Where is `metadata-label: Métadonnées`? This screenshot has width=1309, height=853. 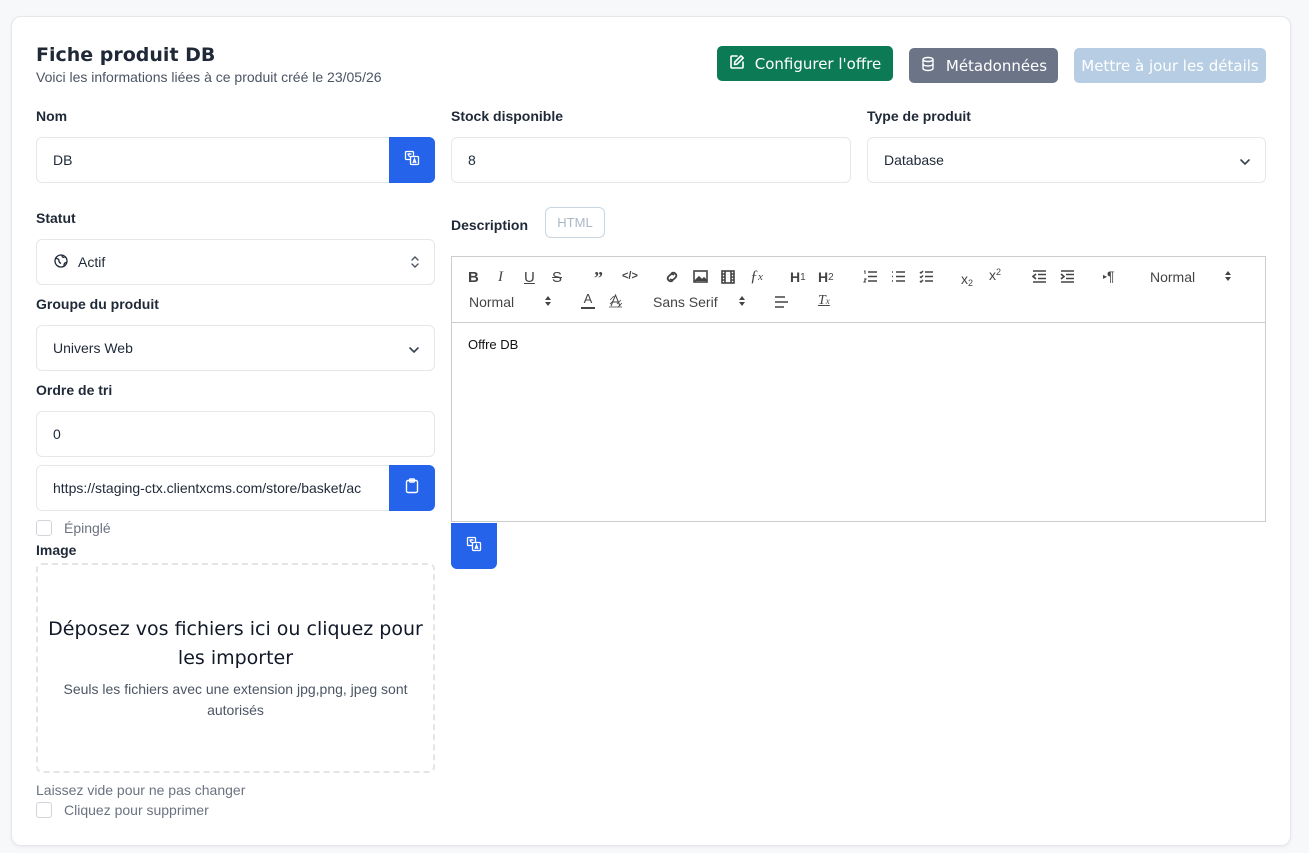 metadata-label: Métadonnées is located at coordinates (996, 65).